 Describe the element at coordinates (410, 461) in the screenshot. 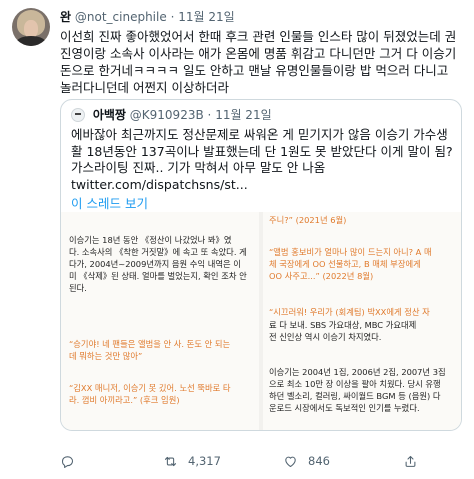

I see `share-icon` at that location.